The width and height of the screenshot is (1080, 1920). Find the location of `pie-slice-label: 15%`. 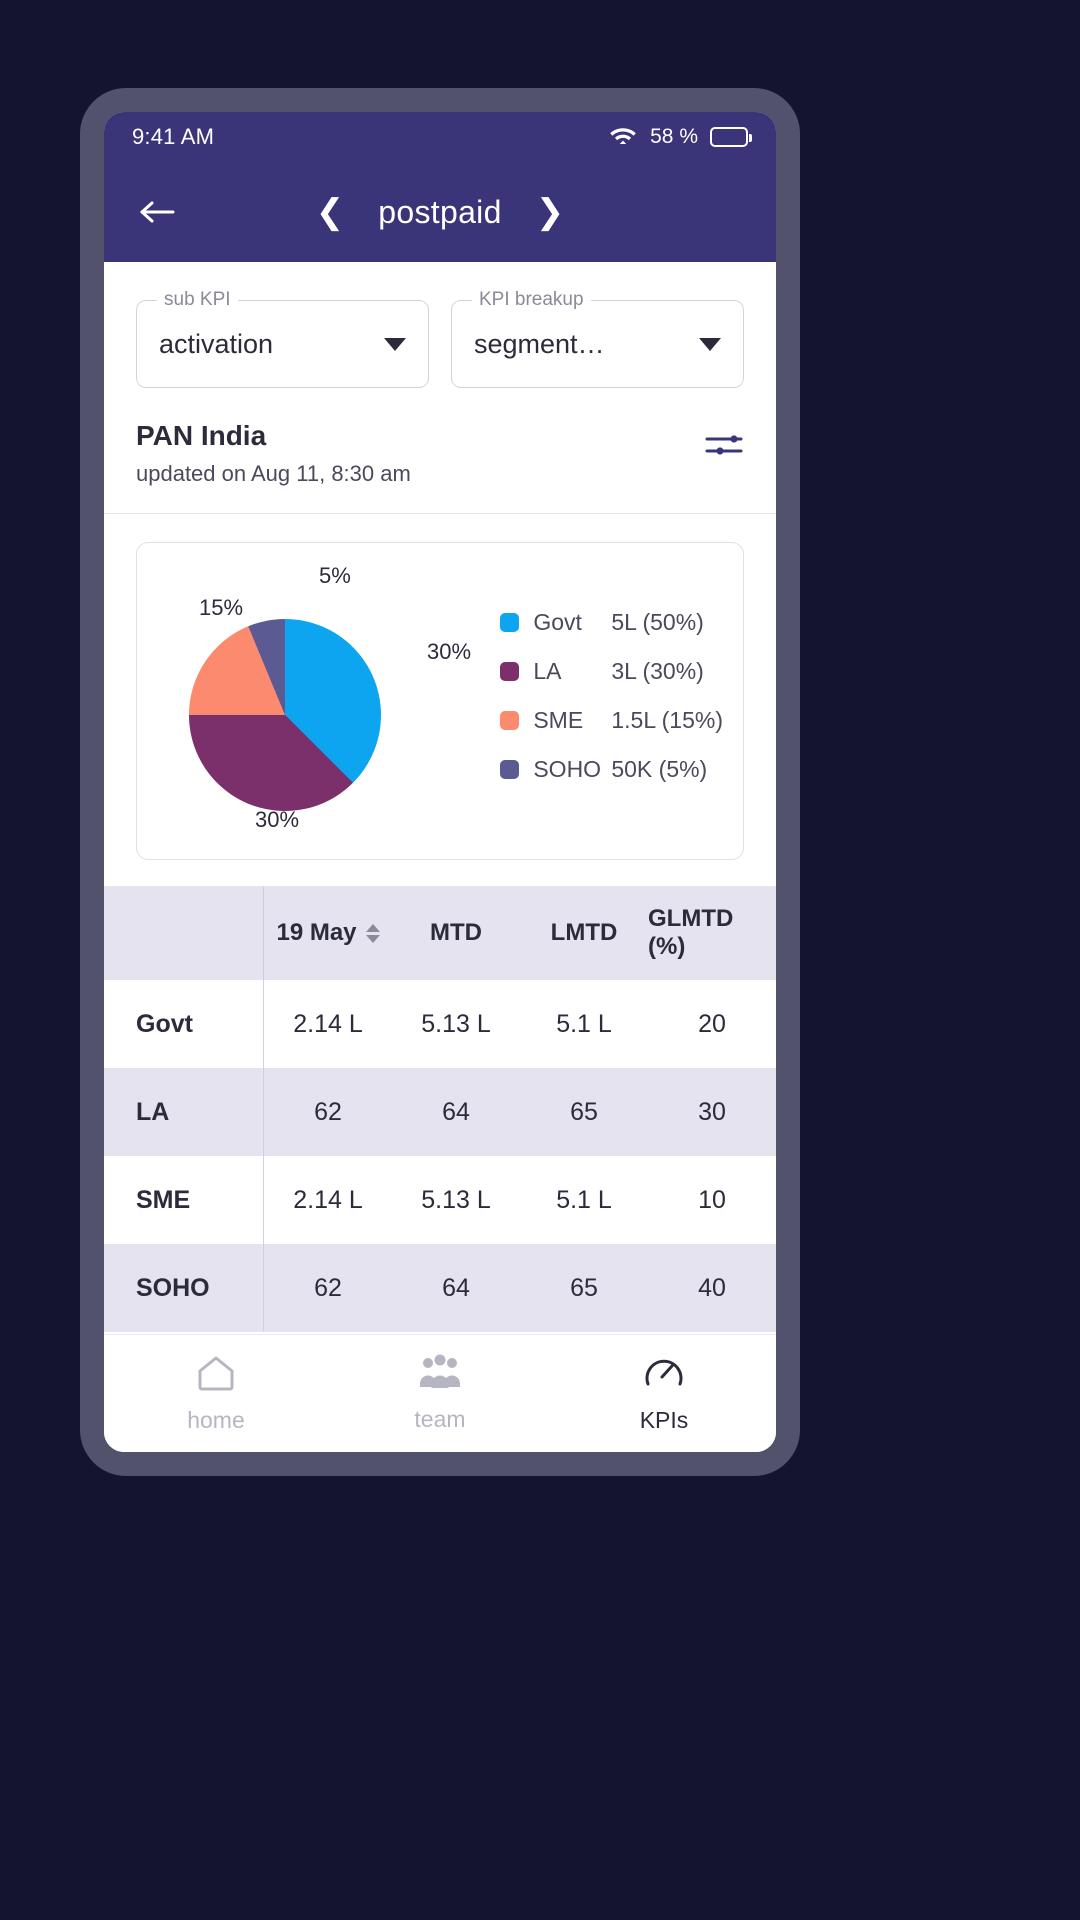

pie-slice-label: 15% is located at coordinates (221, 607).